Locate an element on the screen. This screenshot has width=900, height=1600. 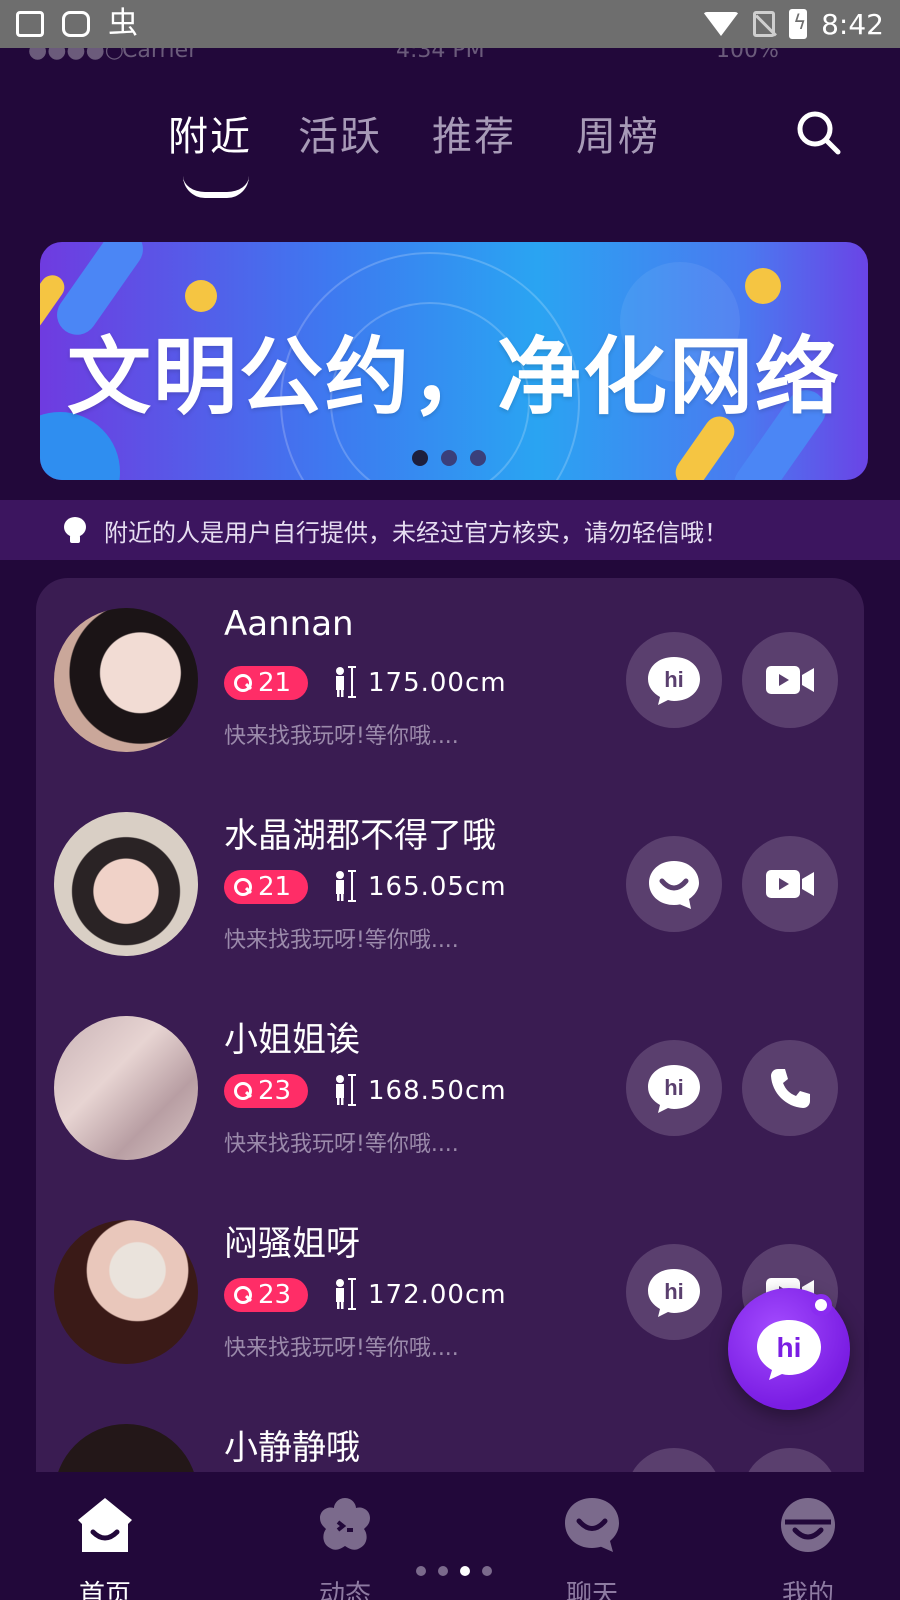
ios-carrier: Carrier is located at coordinates (160, 55).